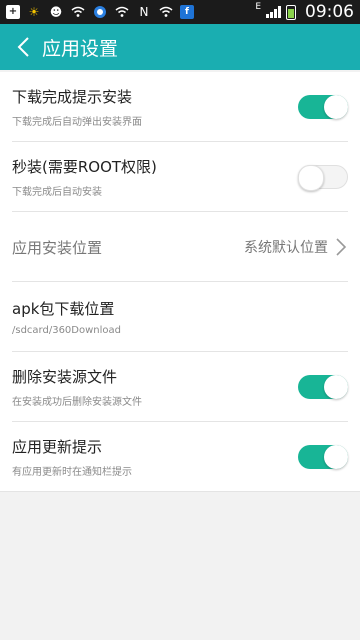  What do you see at coordinates (180, 457) in the screenshot?
I see `setting-update-notification: 应用更新提示 有应用更新时在通知栏提示` at bounding box center [180, 457].